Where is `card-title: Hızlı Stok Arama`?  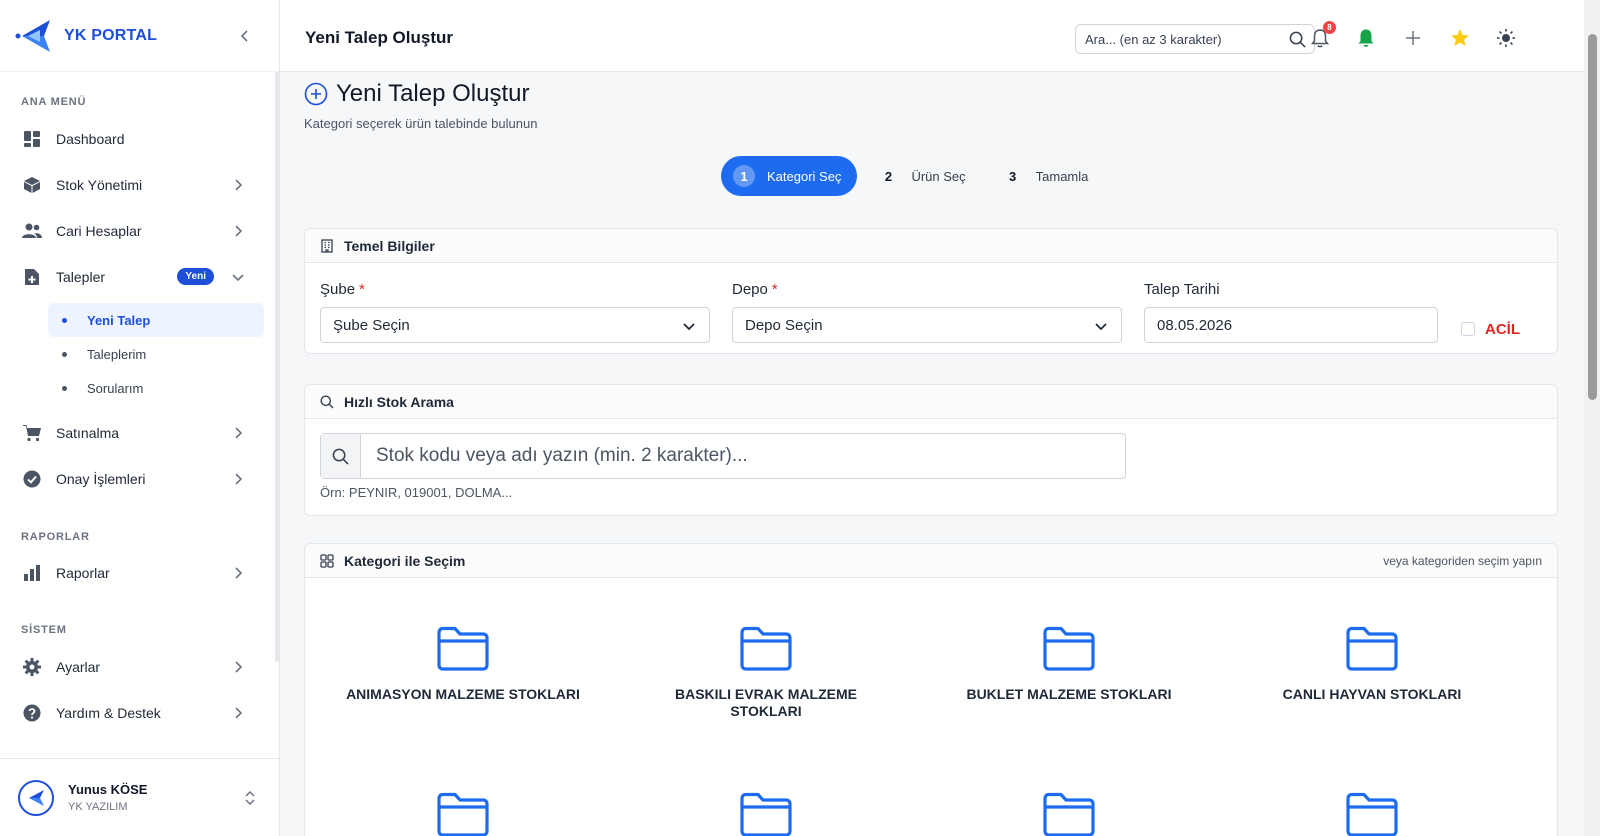
card-title: Hızlı Stok Arama is located at coordinates (399, 401).